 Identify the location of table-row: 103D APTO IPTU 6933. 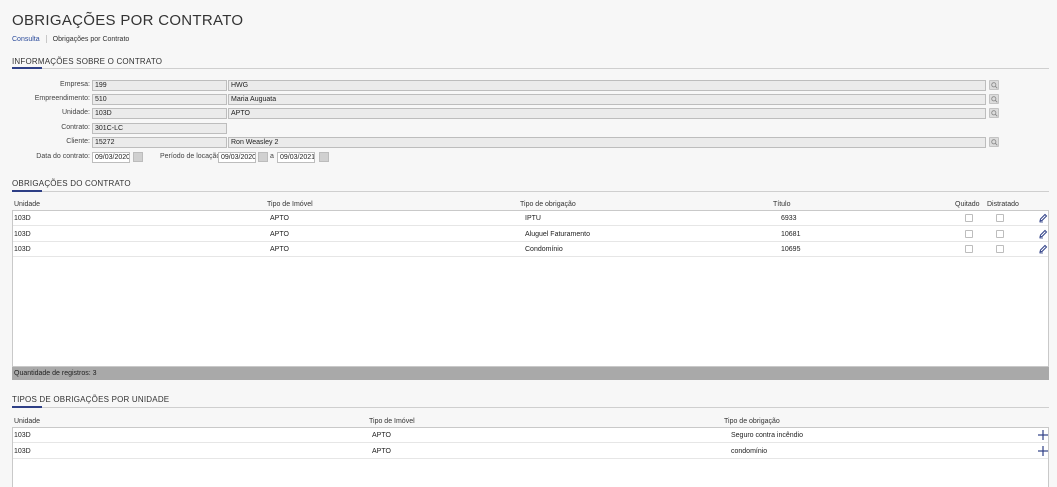
(530, 218).